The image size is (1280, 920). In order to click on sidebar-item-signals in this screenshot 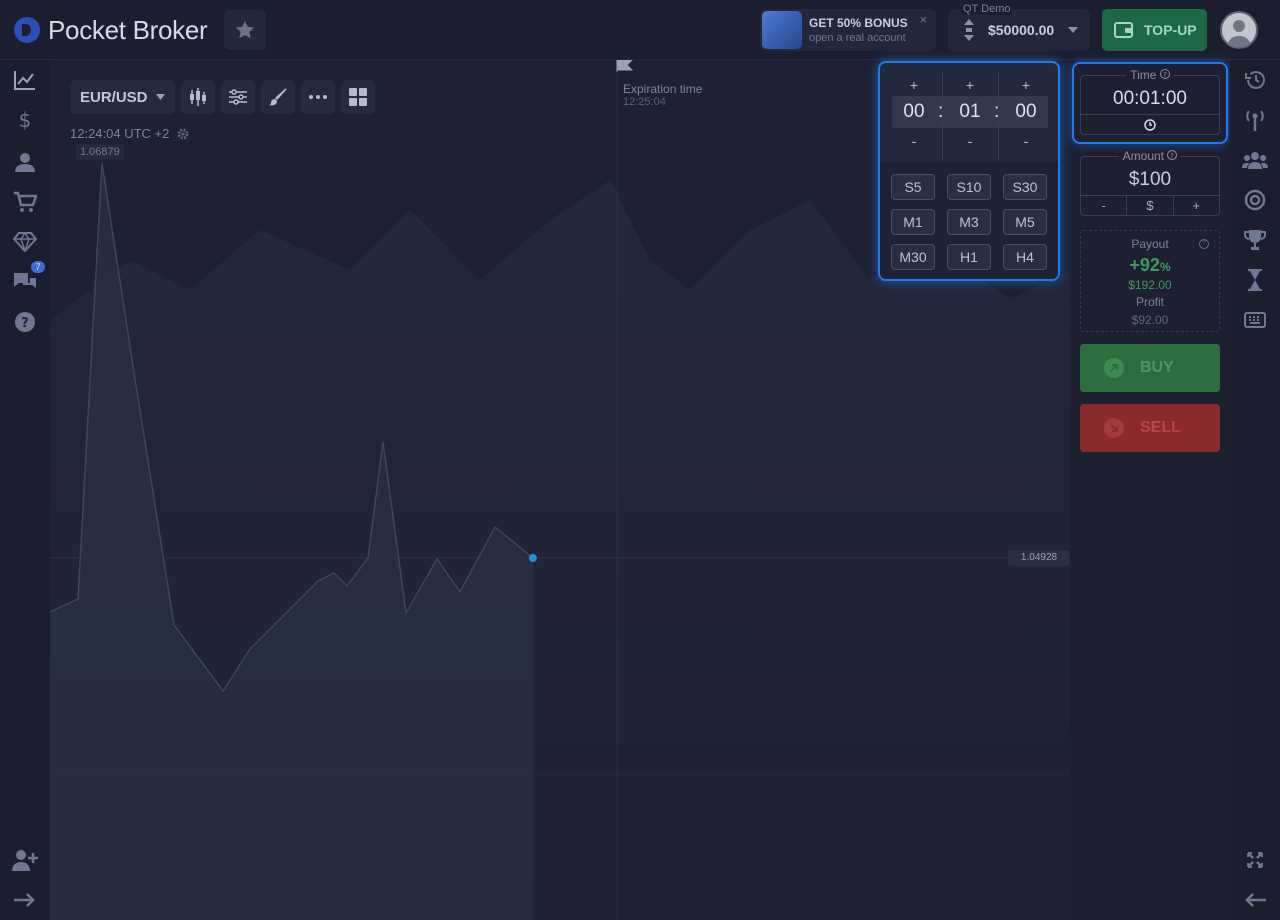, I will do `click(1255, 120)`.